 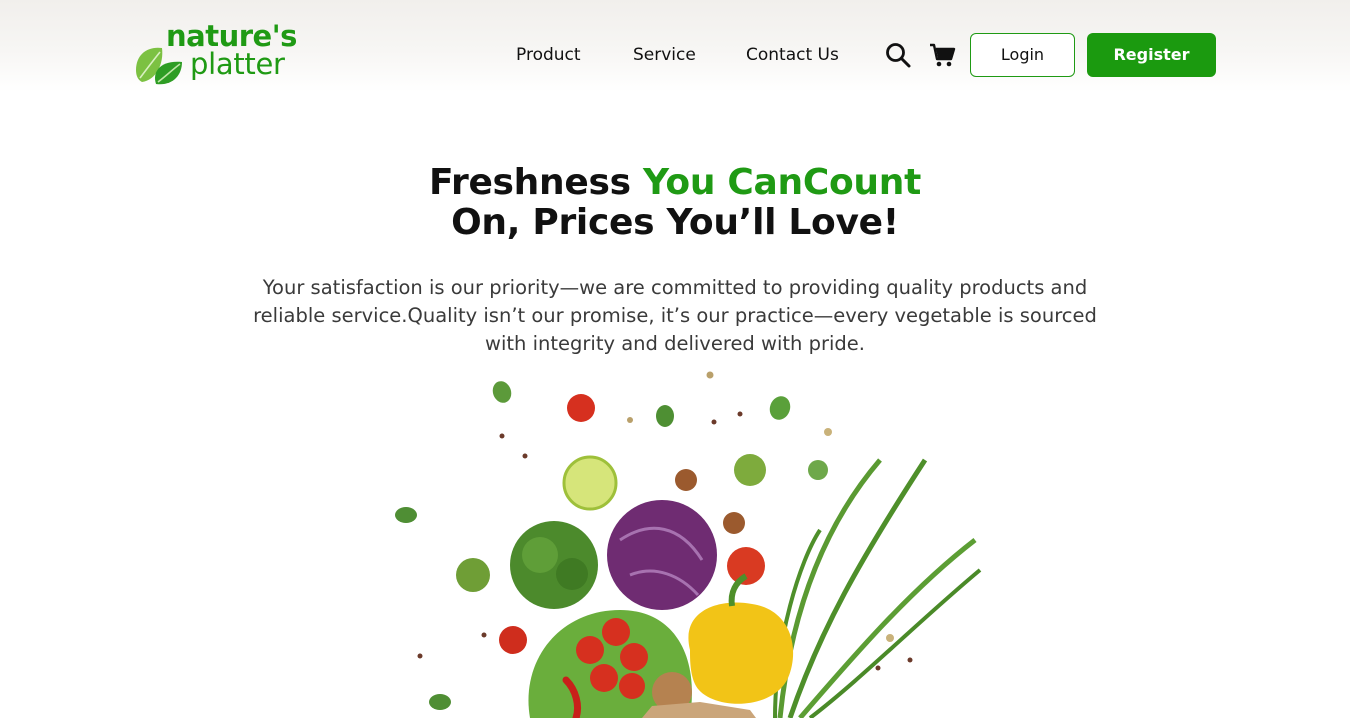 I want to click on login-button: Login, so click(x=1022, y=55).